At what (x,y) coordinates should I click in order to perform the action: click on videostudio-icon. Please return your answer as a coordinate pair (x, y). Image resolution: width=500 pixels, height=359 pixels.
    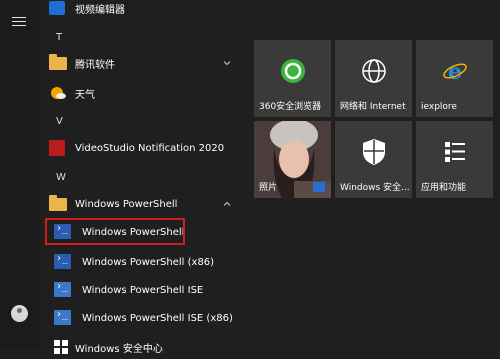
    Looking at the image, I should click on (57, 148).